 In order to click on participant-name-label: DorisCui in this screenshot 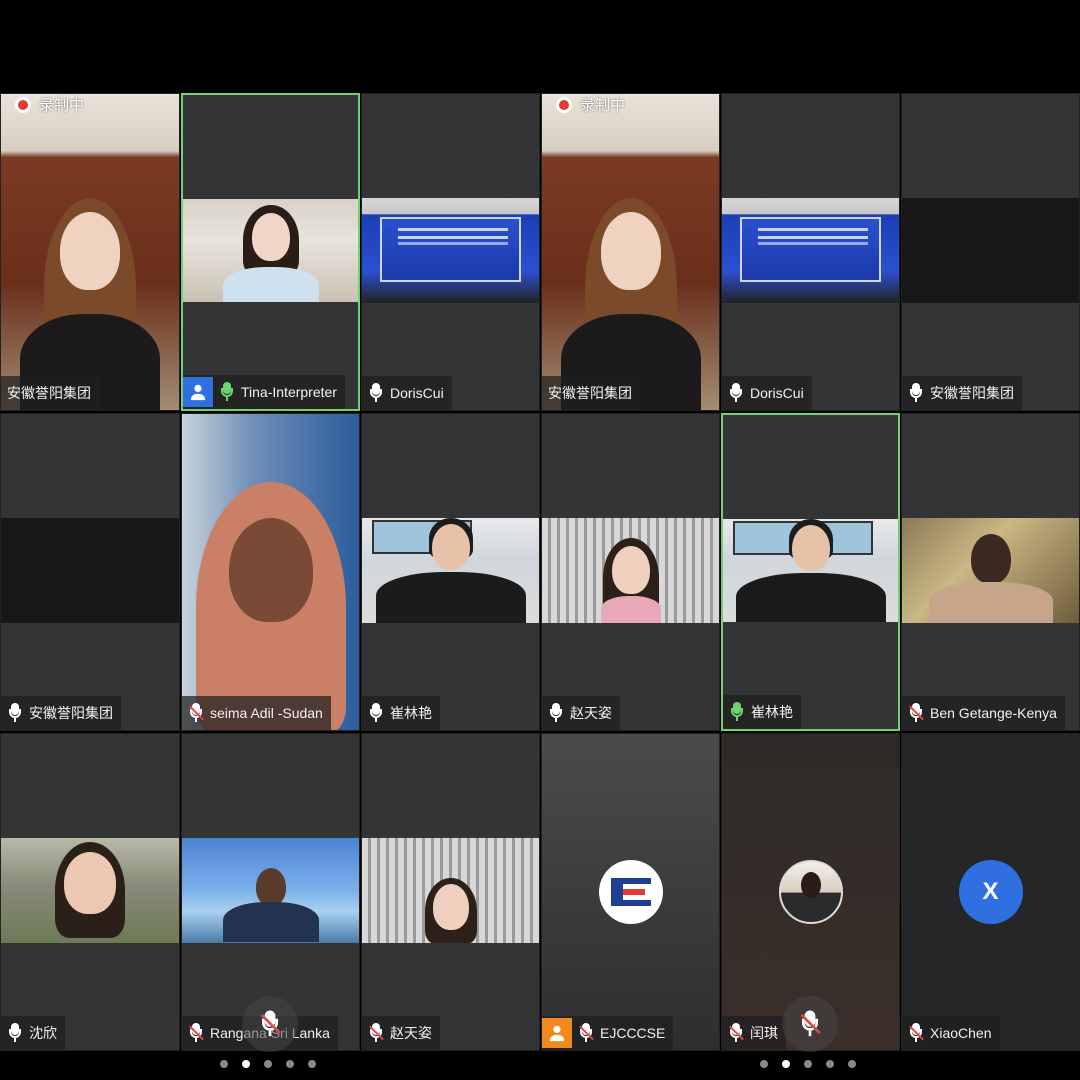, I will do `click(767, 393)`.